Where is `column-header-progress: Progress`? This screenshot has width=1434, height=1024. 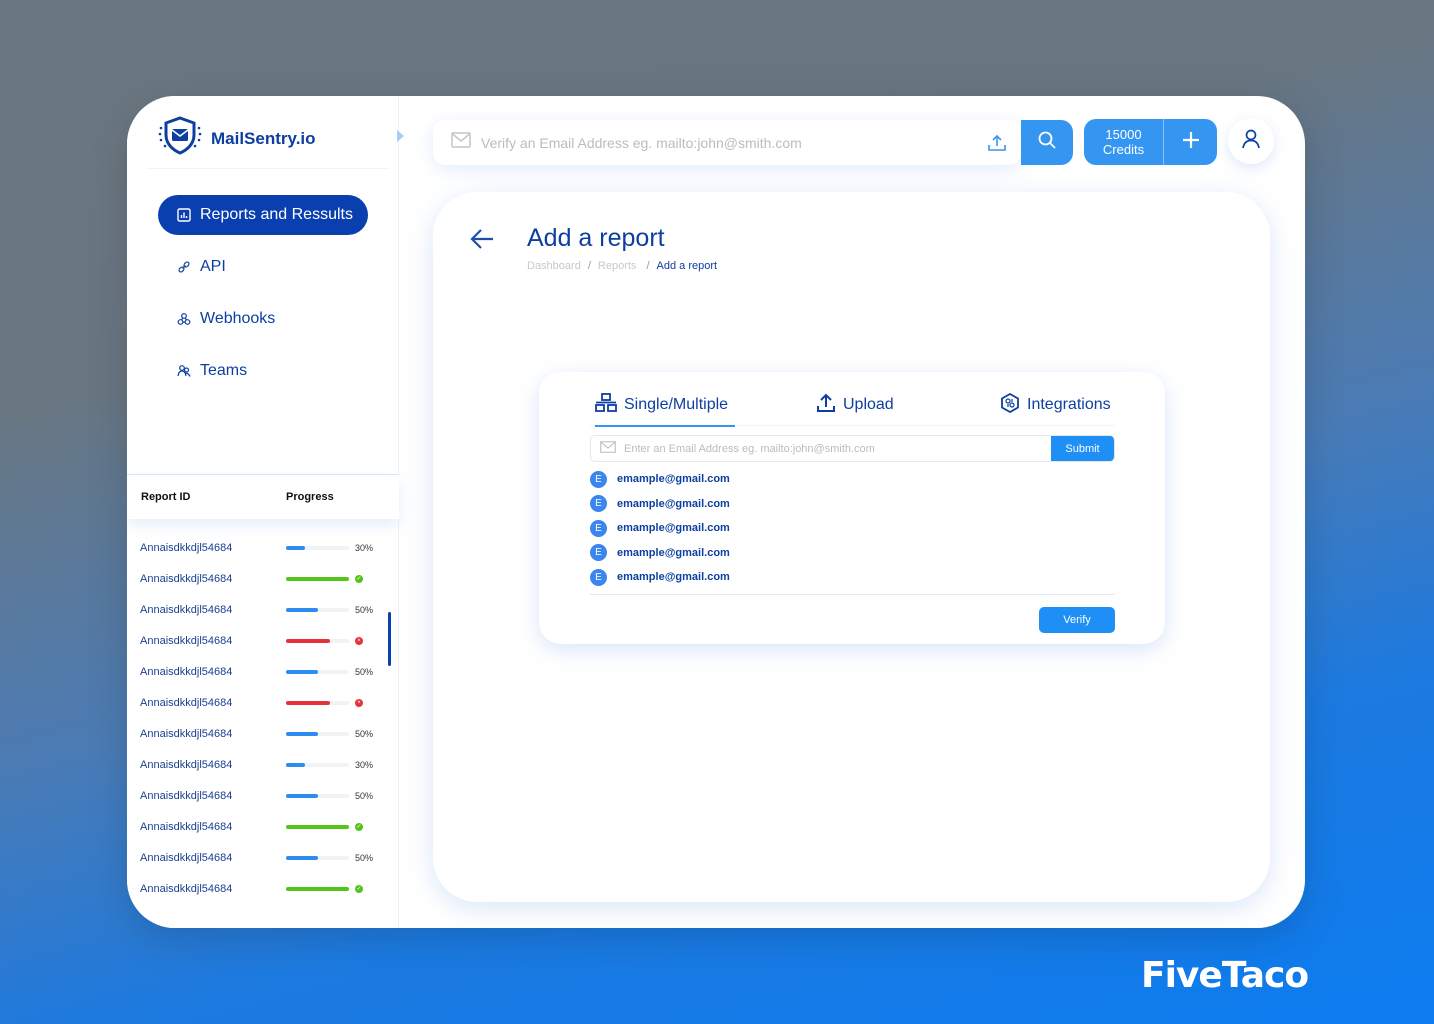 column-header-progress: Progress is located at coordinates (310, 497).